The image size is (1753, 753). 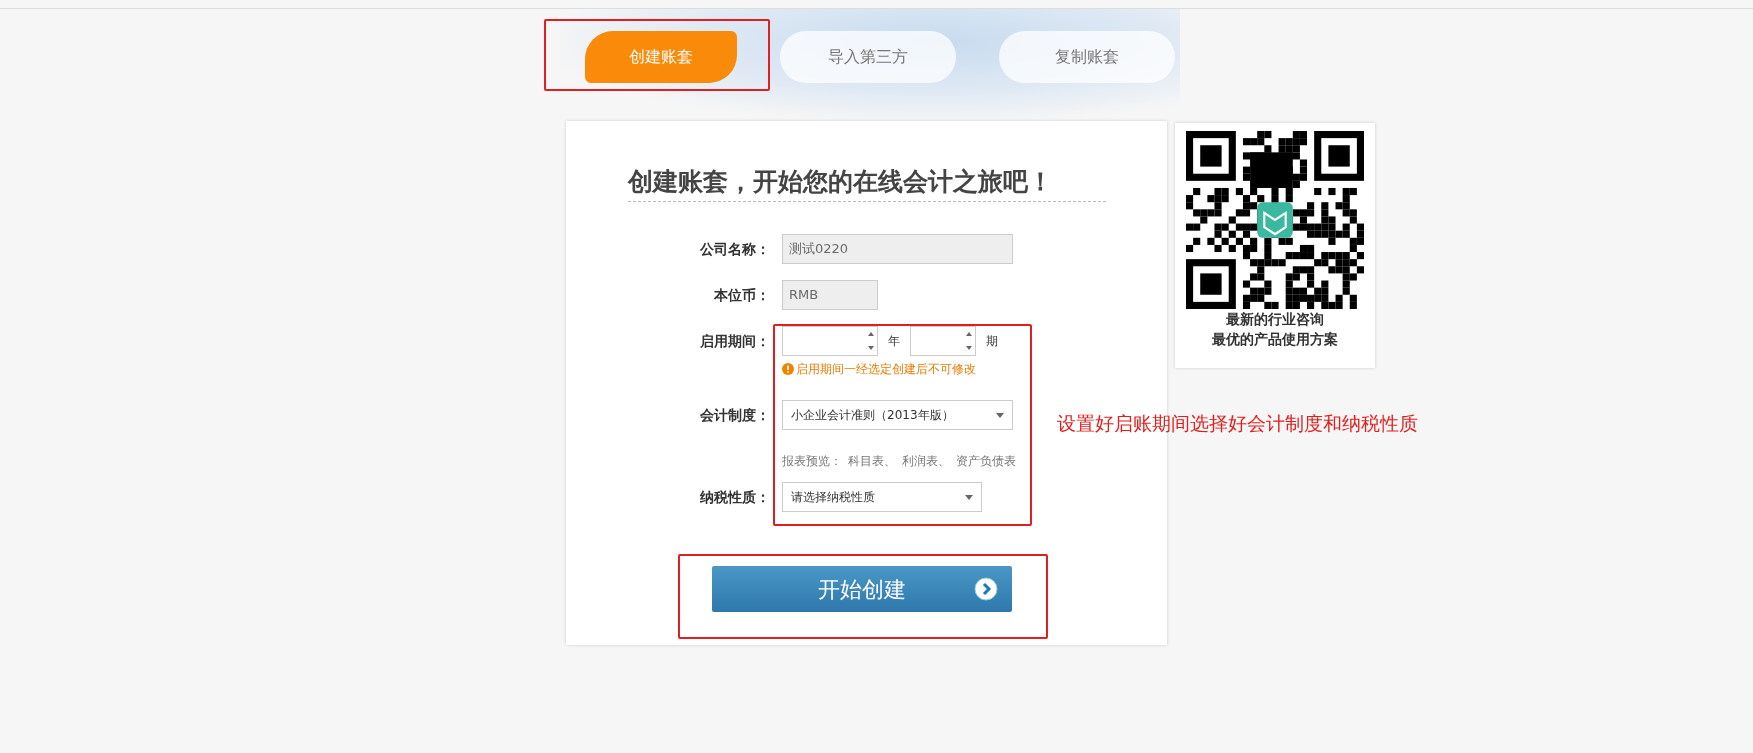 I want to click on qr-caption: 最优的产品使用方案, so click(x=1275, y=339).